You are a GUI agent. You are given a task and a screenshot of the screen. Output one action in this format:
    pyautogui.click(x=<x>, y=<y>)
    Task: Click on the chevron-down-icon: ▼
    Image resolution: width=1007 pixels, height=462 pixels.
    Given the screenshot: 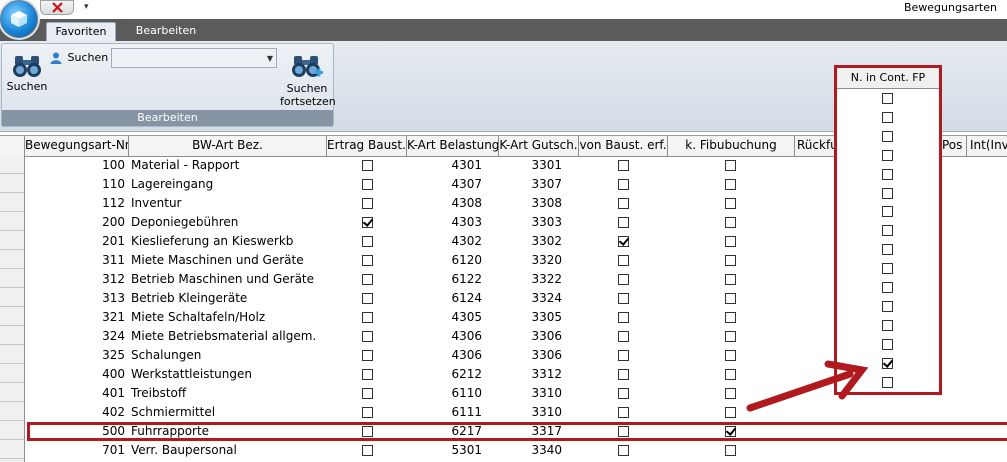 What is the action you would take?
    pyautogui.click(x=270, y=58)
    